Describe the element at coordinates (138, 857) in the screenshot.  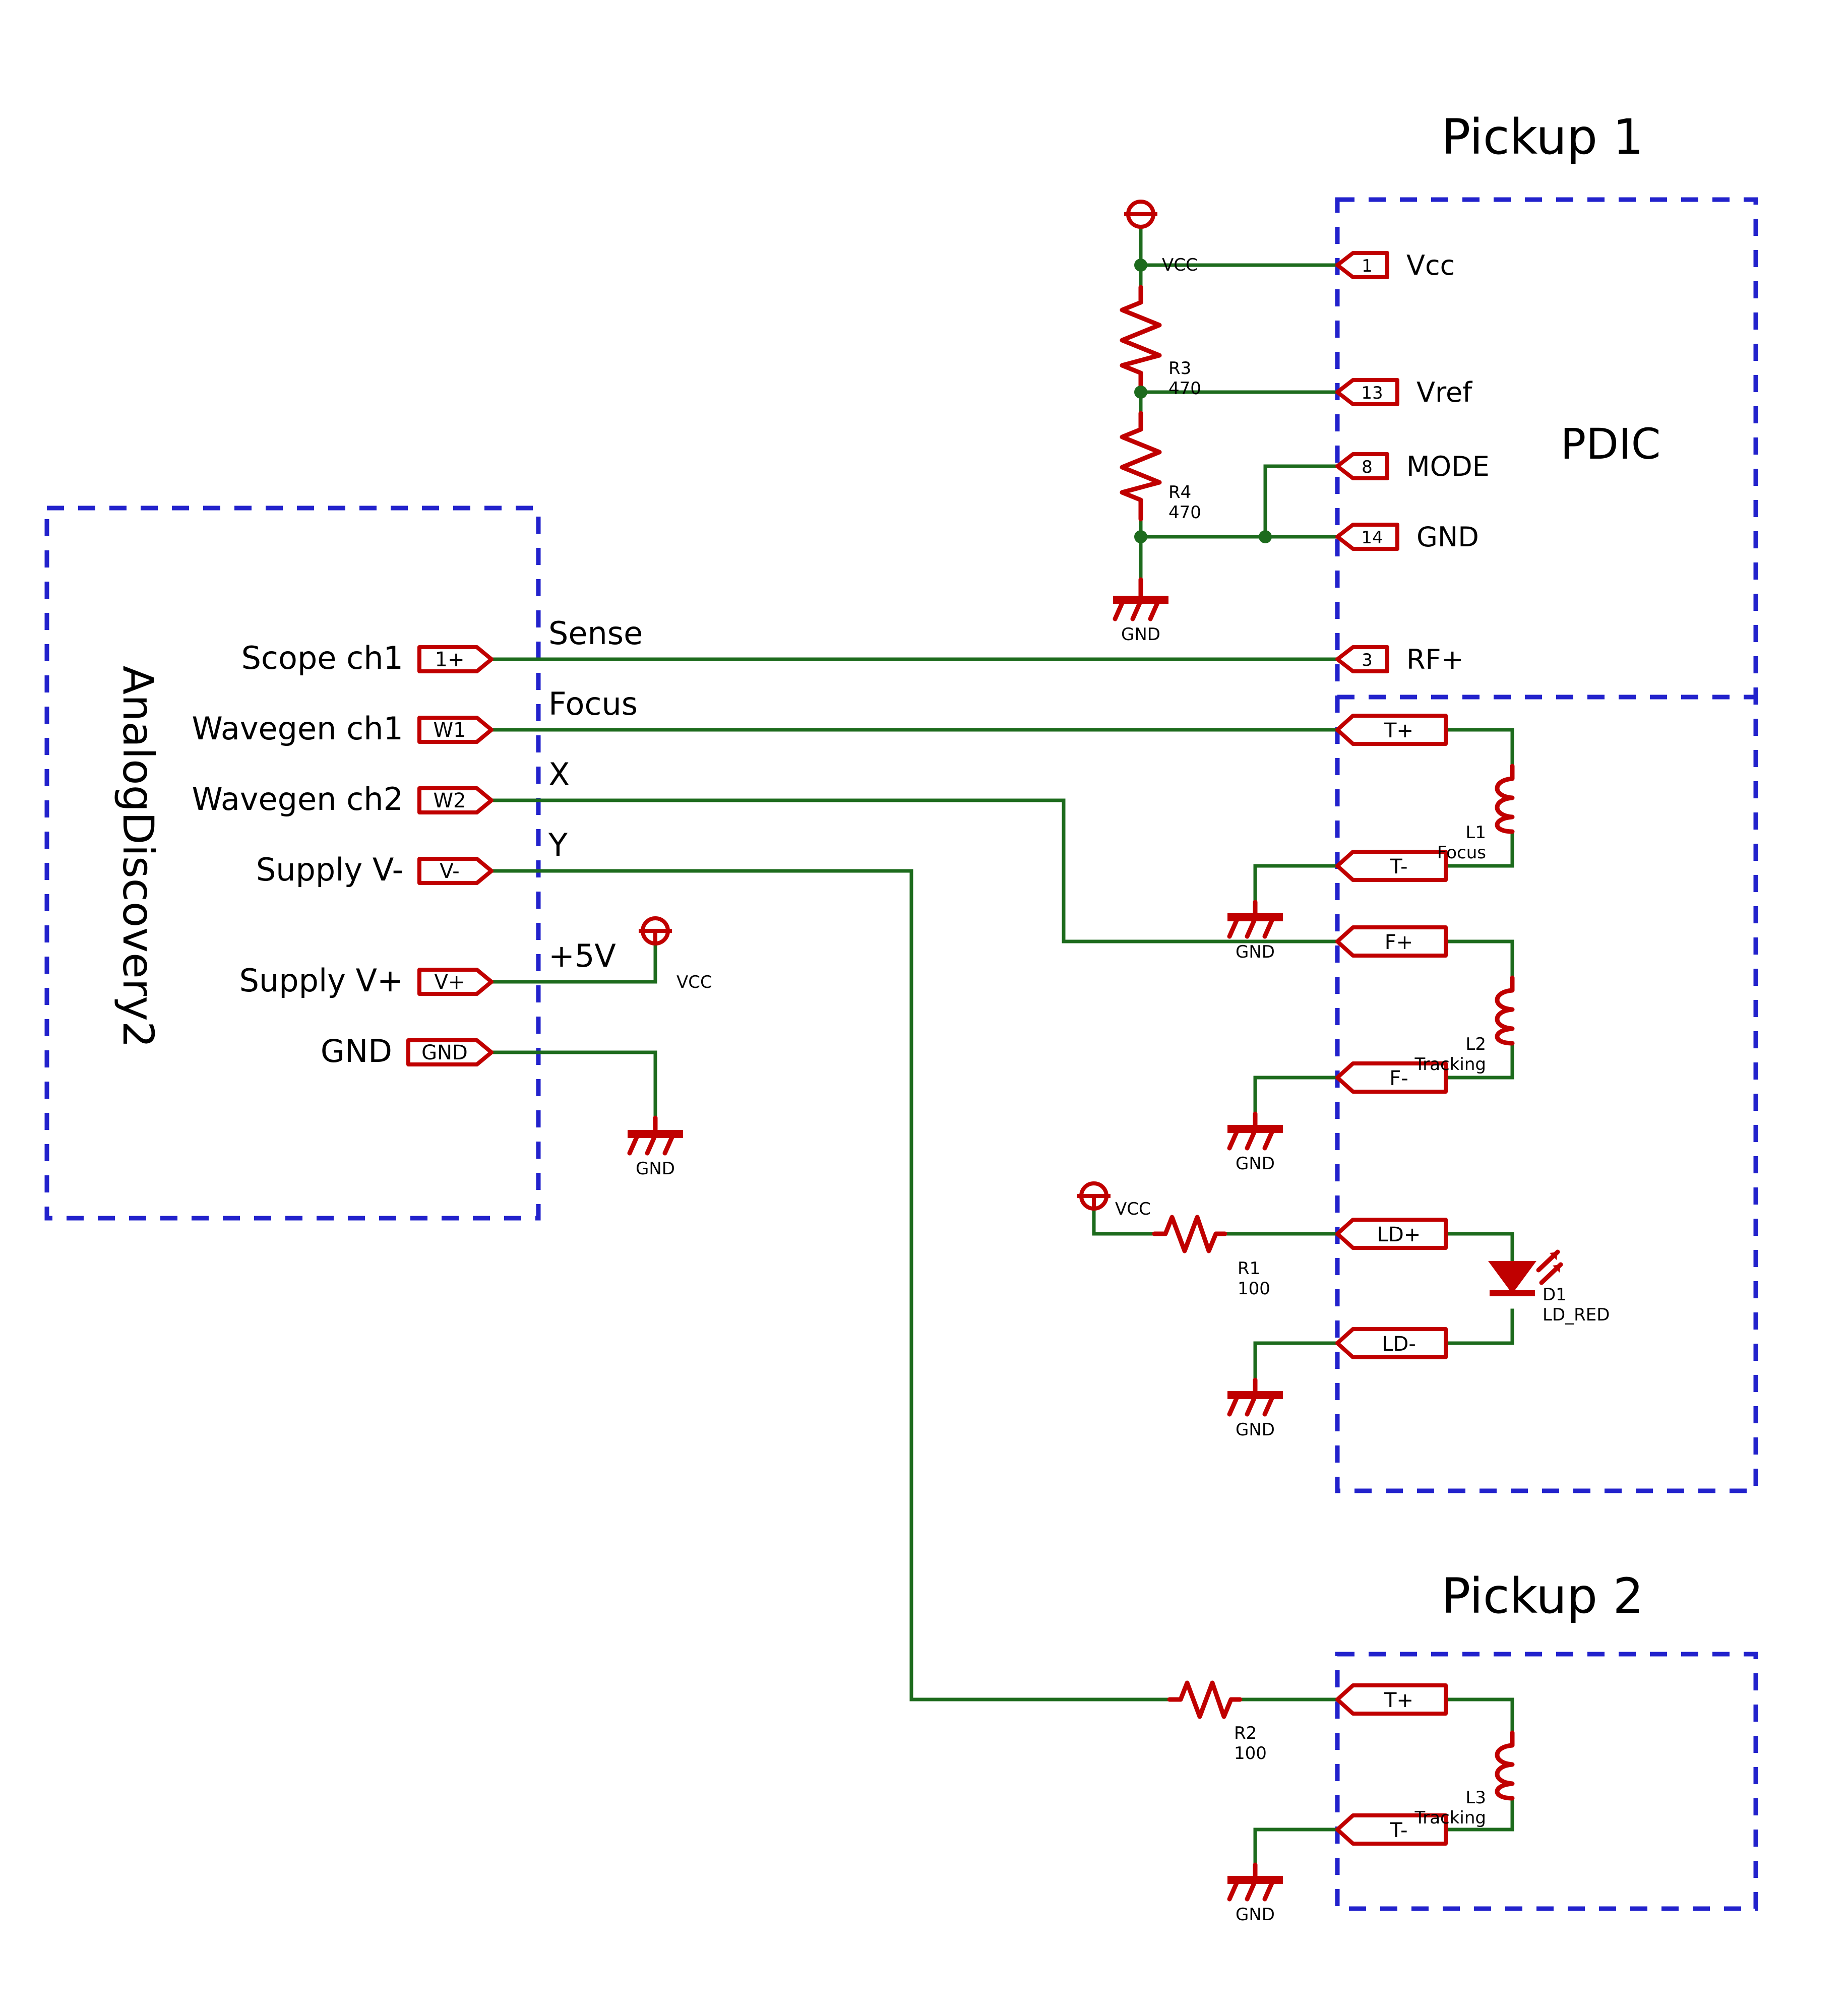
I see `analogdiscovery2-label: AnalogDiscovery2` at that location.